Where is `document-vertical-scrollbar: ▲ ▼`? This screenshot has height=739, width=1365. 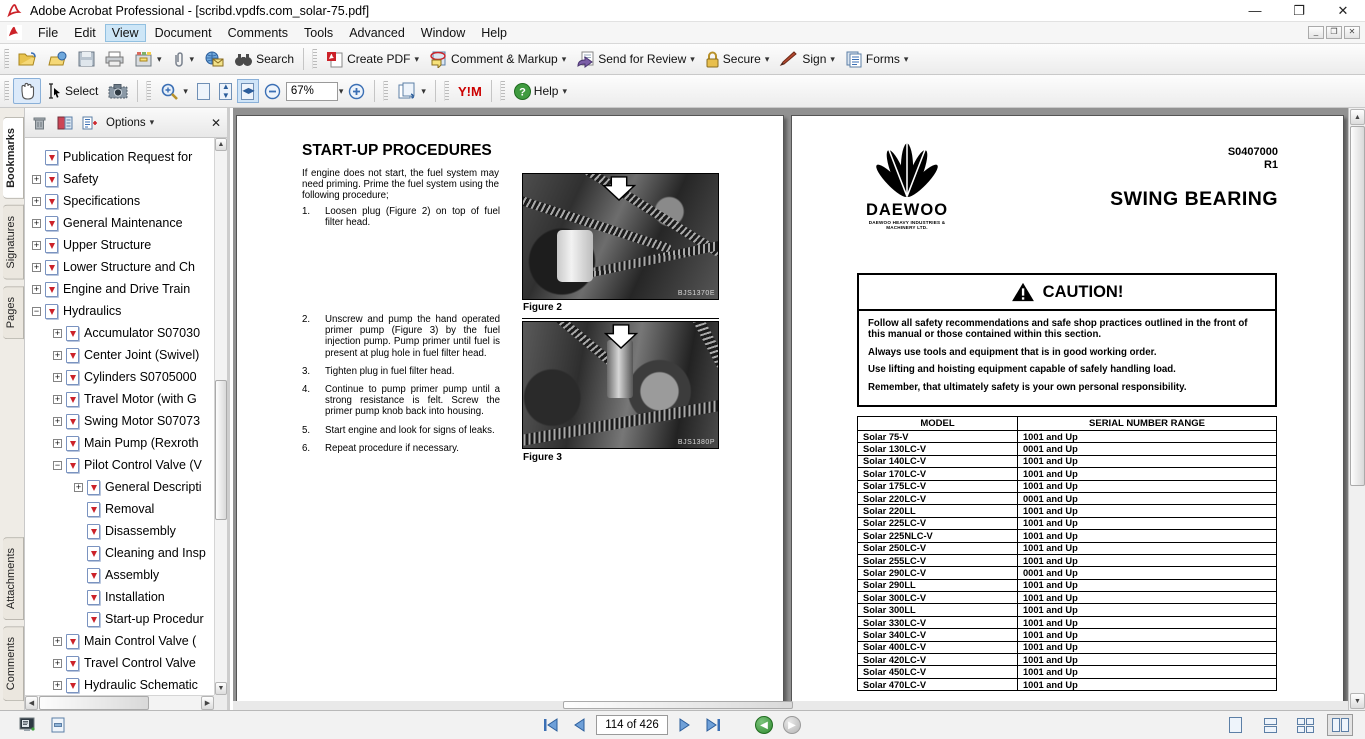
document-vertical-scrollbar: ▲ ▼ is located at coordinates (1356, 409).